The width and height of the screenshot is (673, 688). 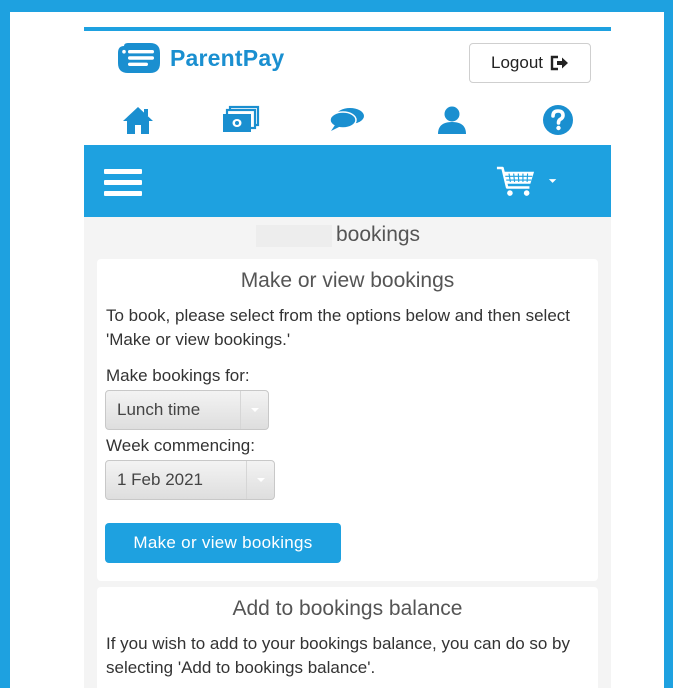 I want to click on parentpay-logo-icon, so click(x=139, y=58).